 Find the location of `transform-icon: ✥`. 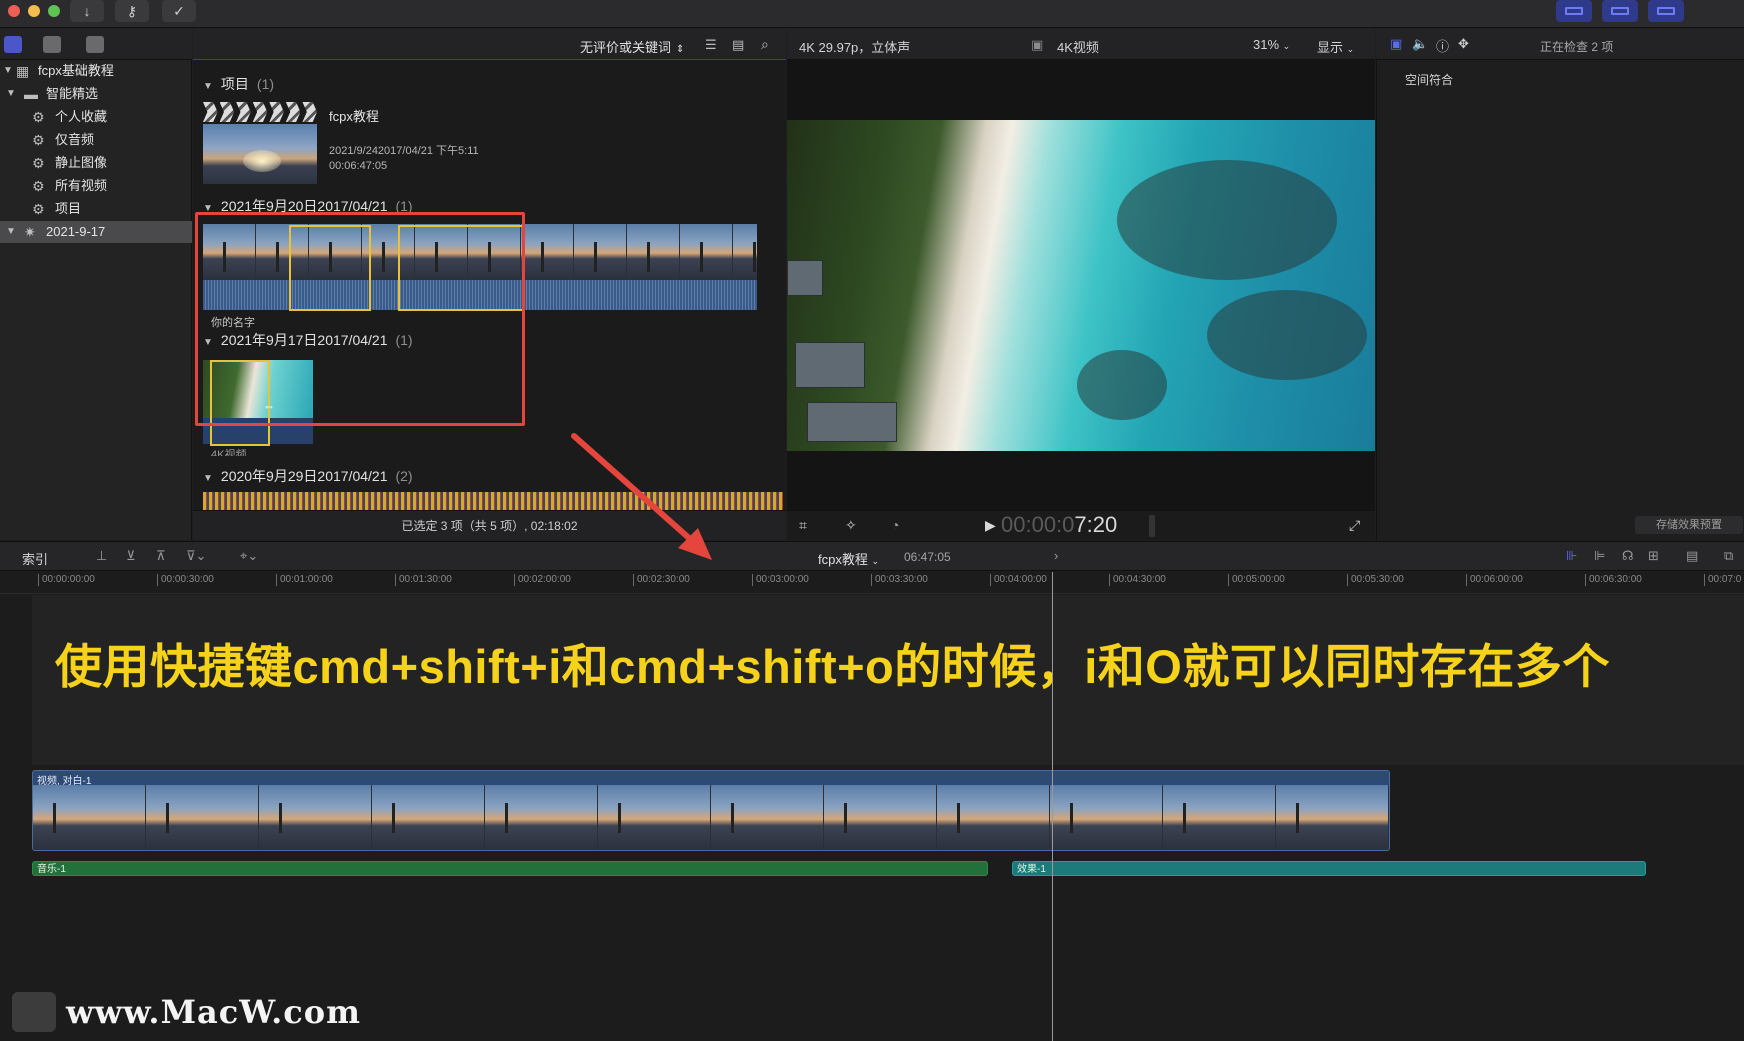

transform-icon: ✥ is located at coordinates (1463, 44).